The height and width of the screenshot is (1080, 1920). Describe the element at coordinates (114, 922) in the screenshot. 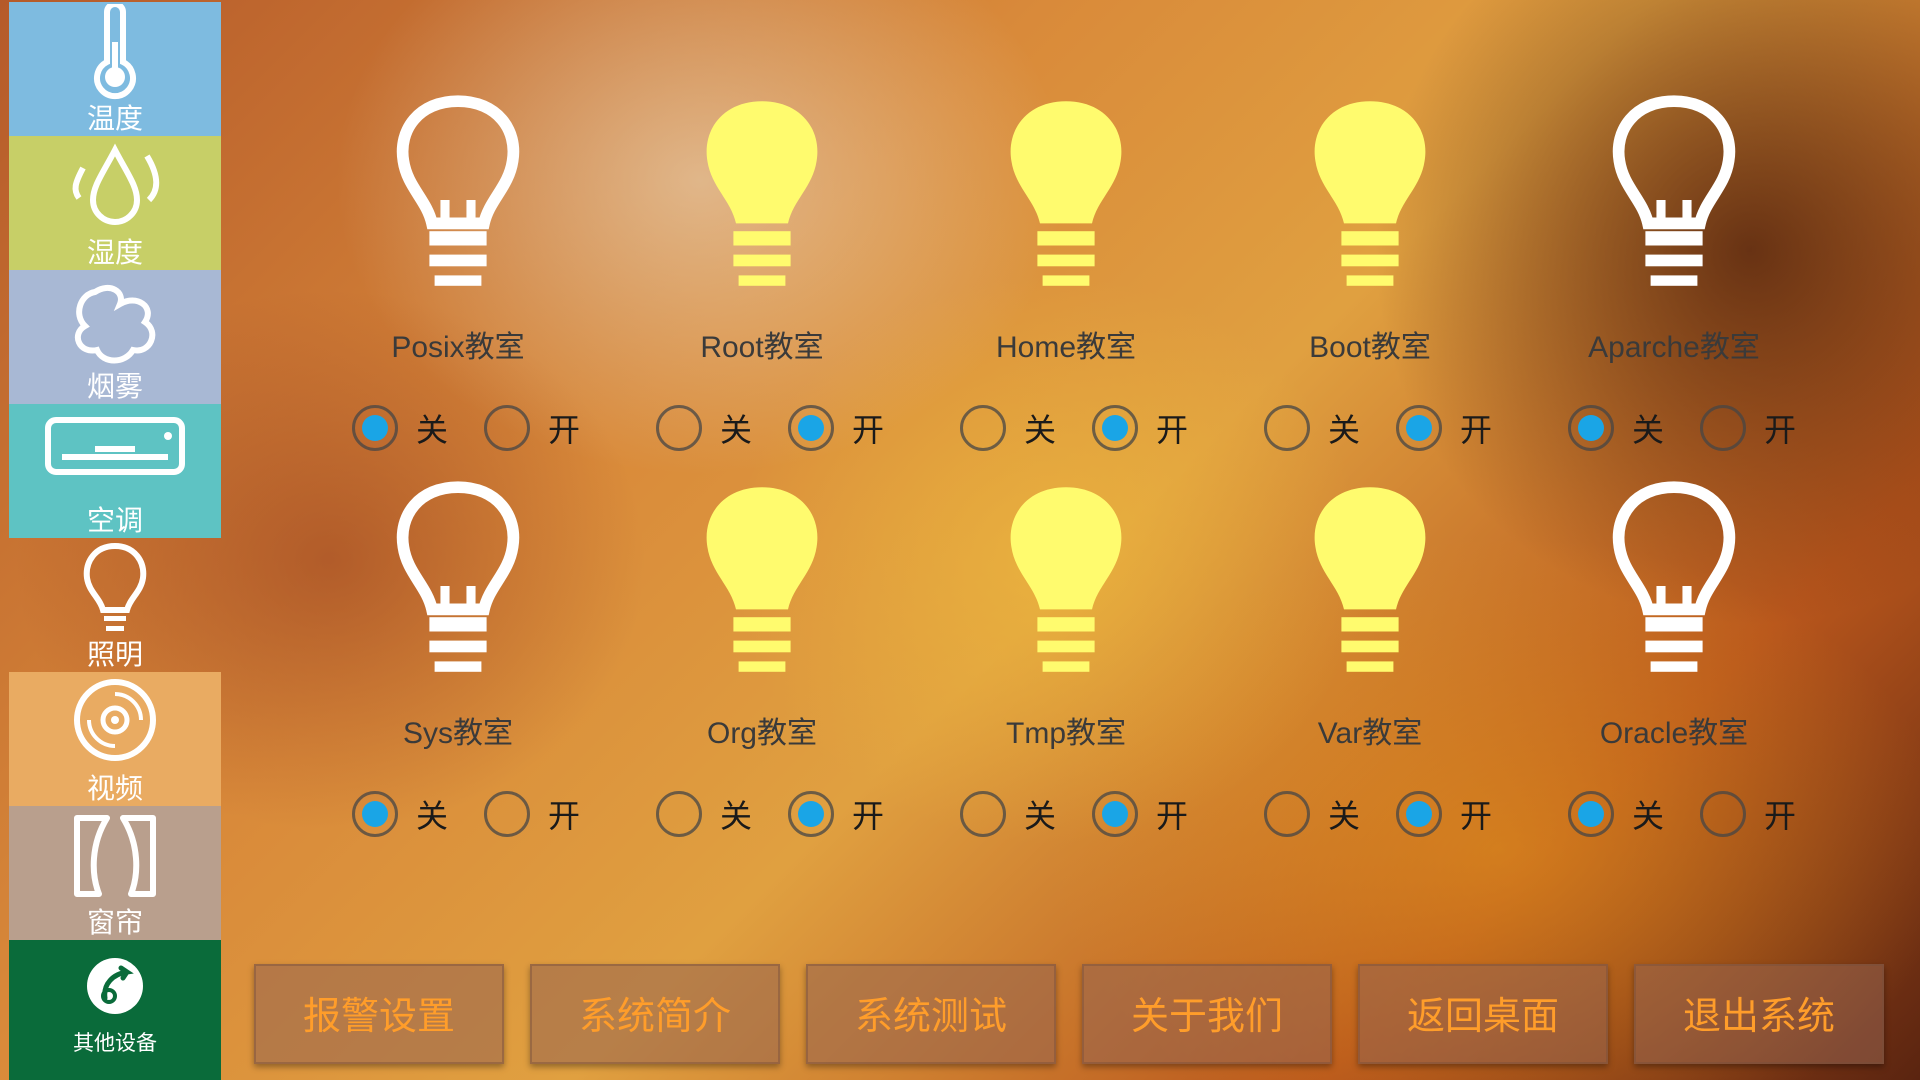

I see `nav-label-curtain: 窗帘` at that location.